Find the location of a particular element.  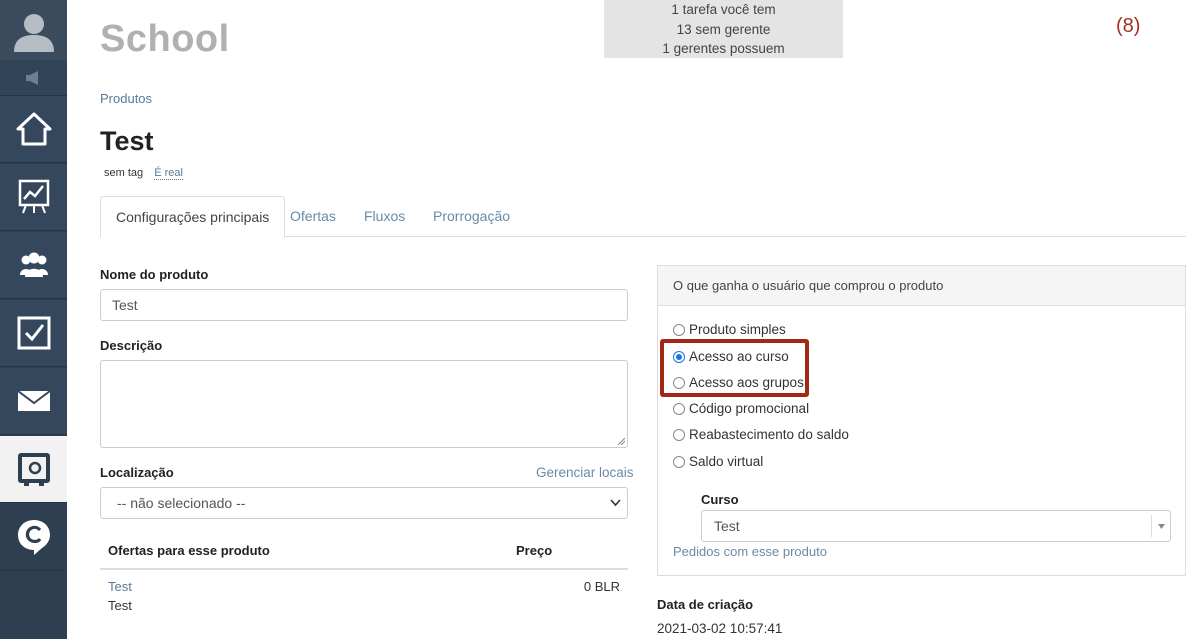

mail-icon is located at coordinates (33, 400).